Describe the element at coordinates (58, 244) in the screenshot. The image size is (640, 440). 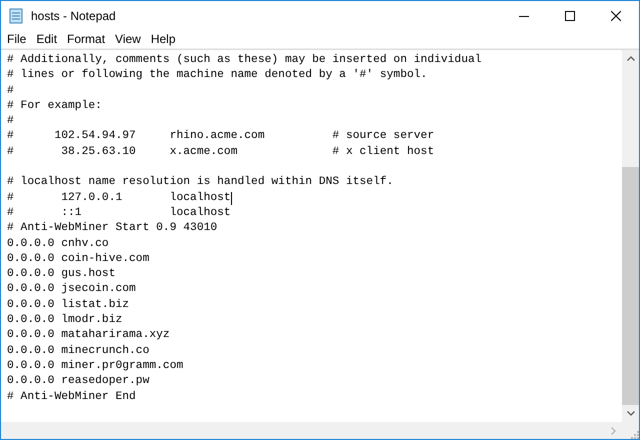
I see `text-line: 0.0.0.0 cnhv.co` at that location.